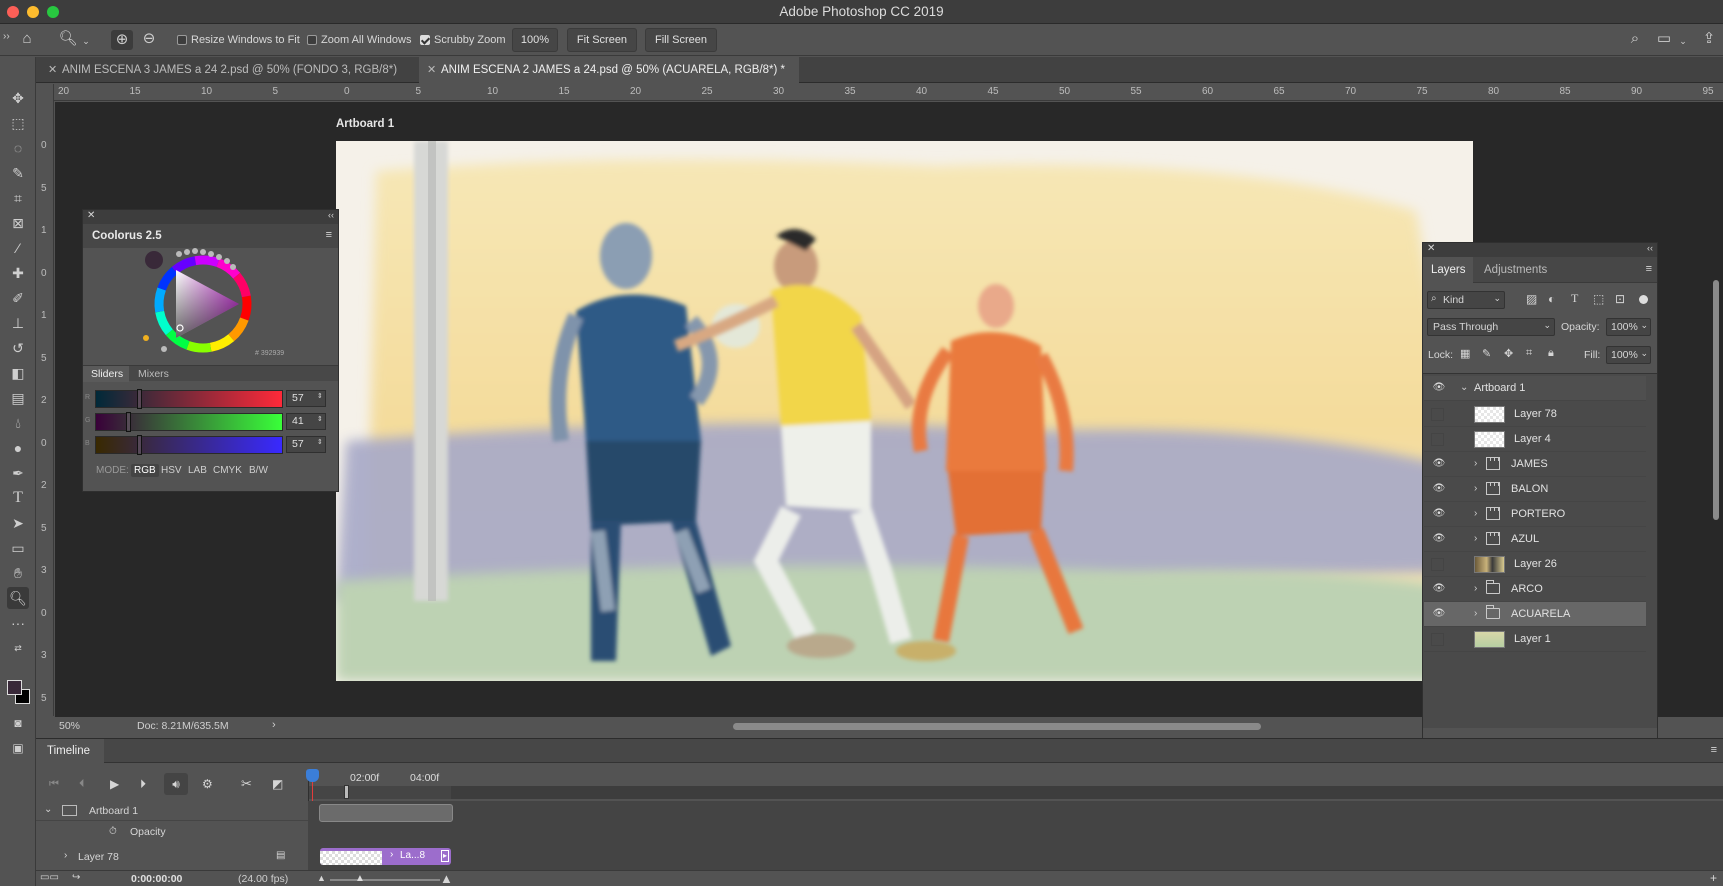  Describe the element at coordinates (18, 148) in the screenshot. I see `lasso-tool-icon: ◌` at that location.